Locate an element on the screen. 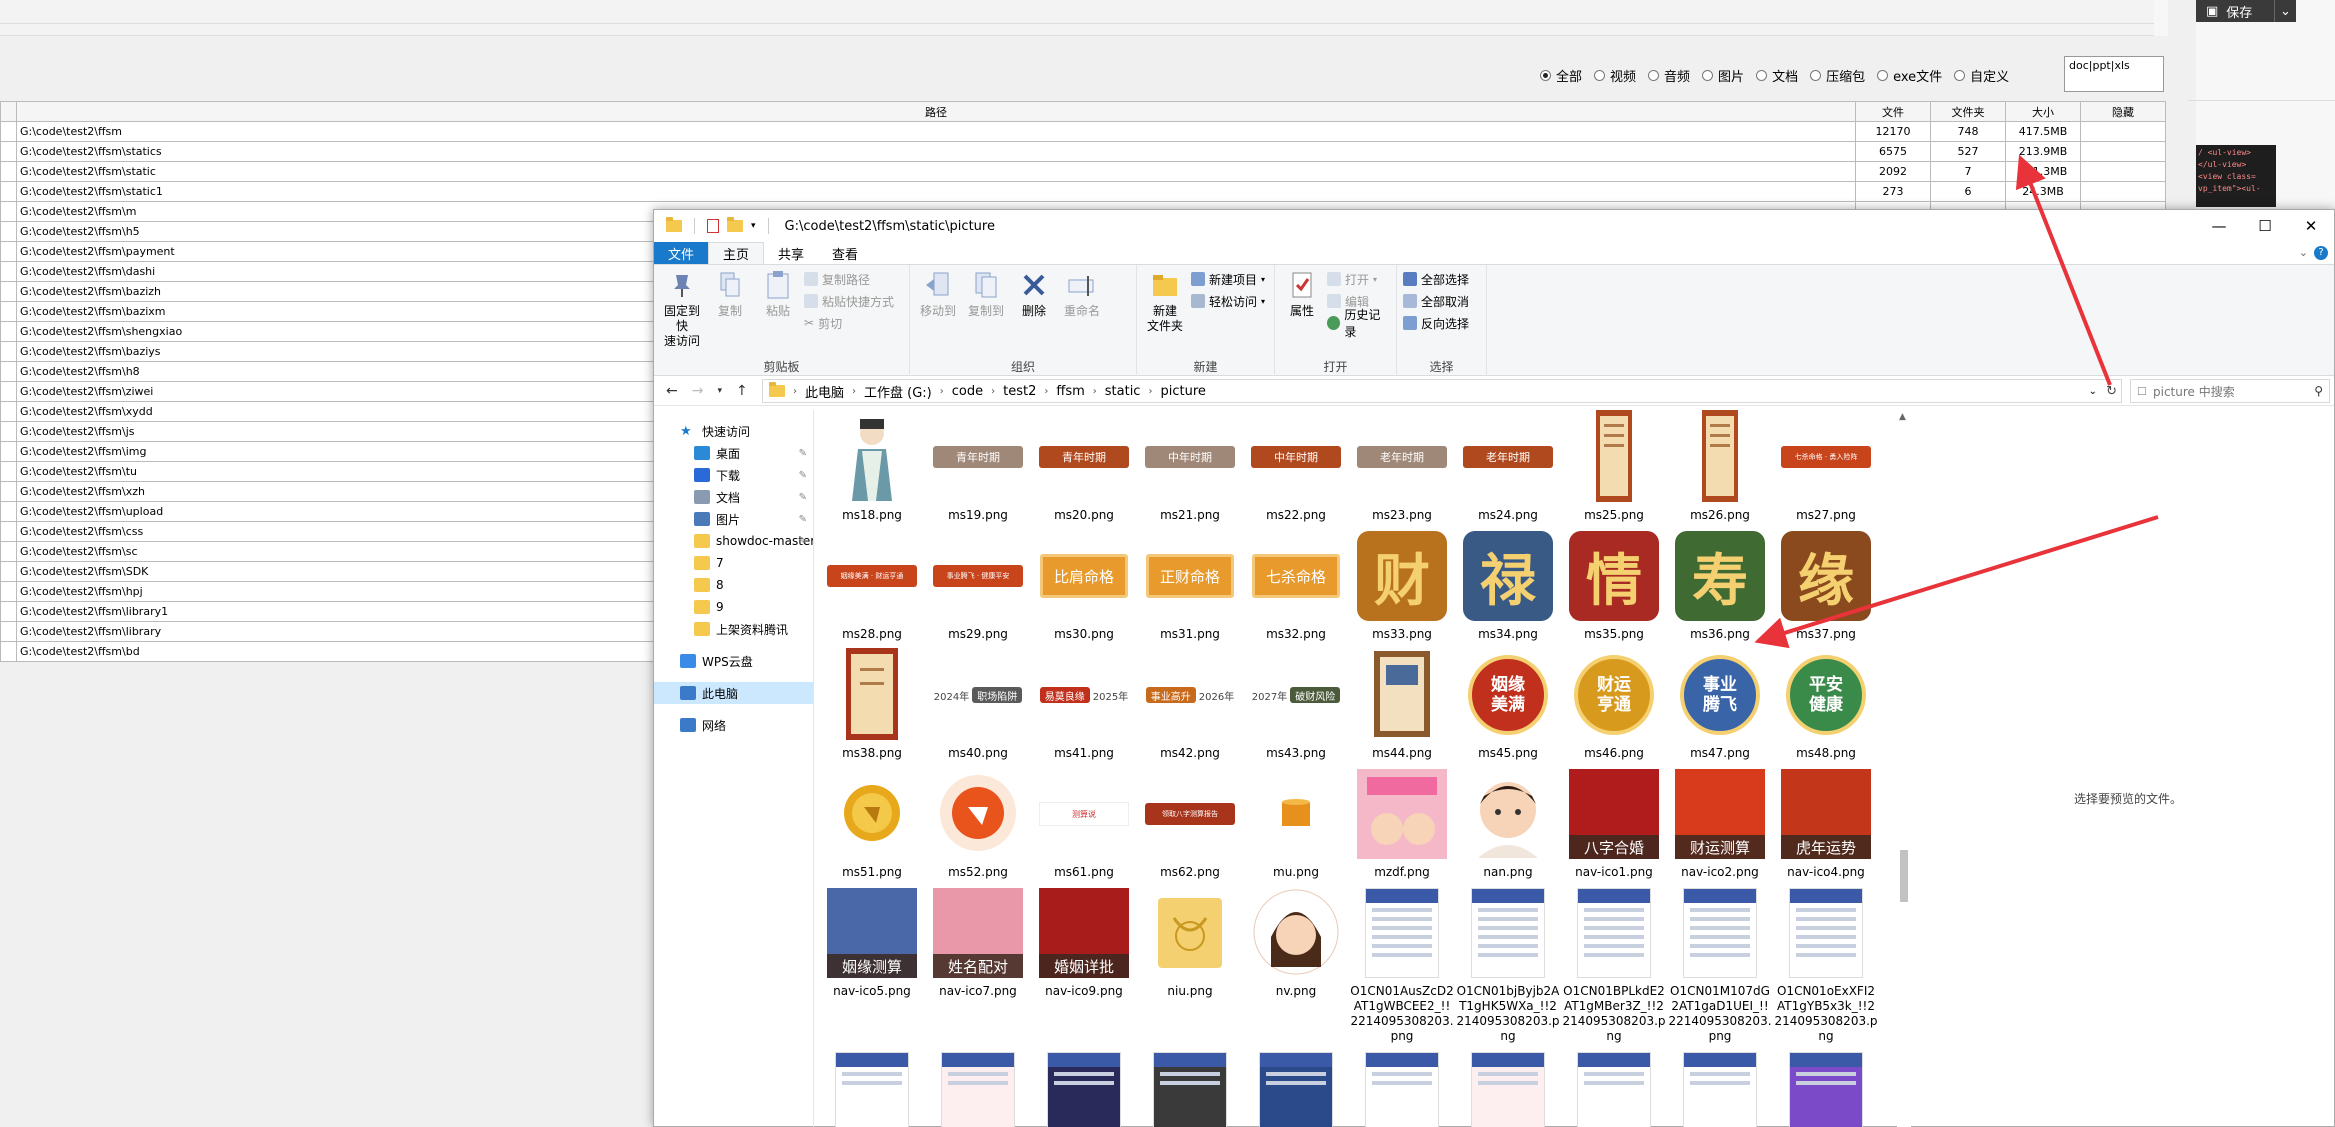 Image resolution: width=2335 pixels, height=1127 pixels. rename-button: 重命名 is located at coordinates (1082, 294).